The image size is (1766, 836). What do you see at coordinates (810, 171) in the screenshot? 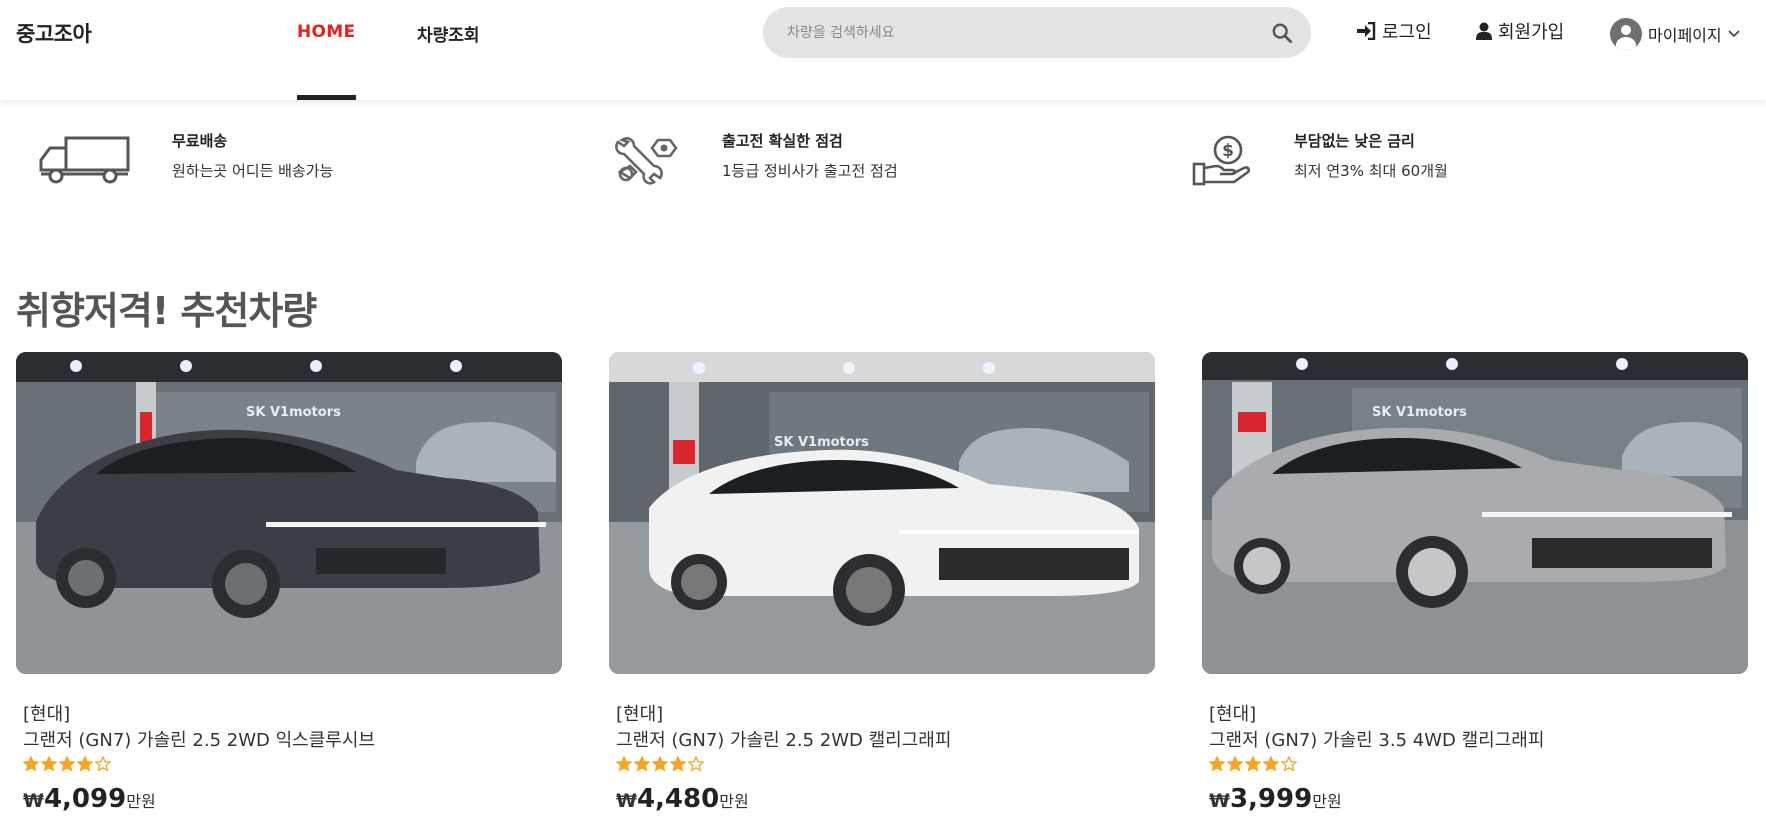
I see `feature-desc: 1등급 정비사가 출고전 점검` at bounding box center [810, 171].